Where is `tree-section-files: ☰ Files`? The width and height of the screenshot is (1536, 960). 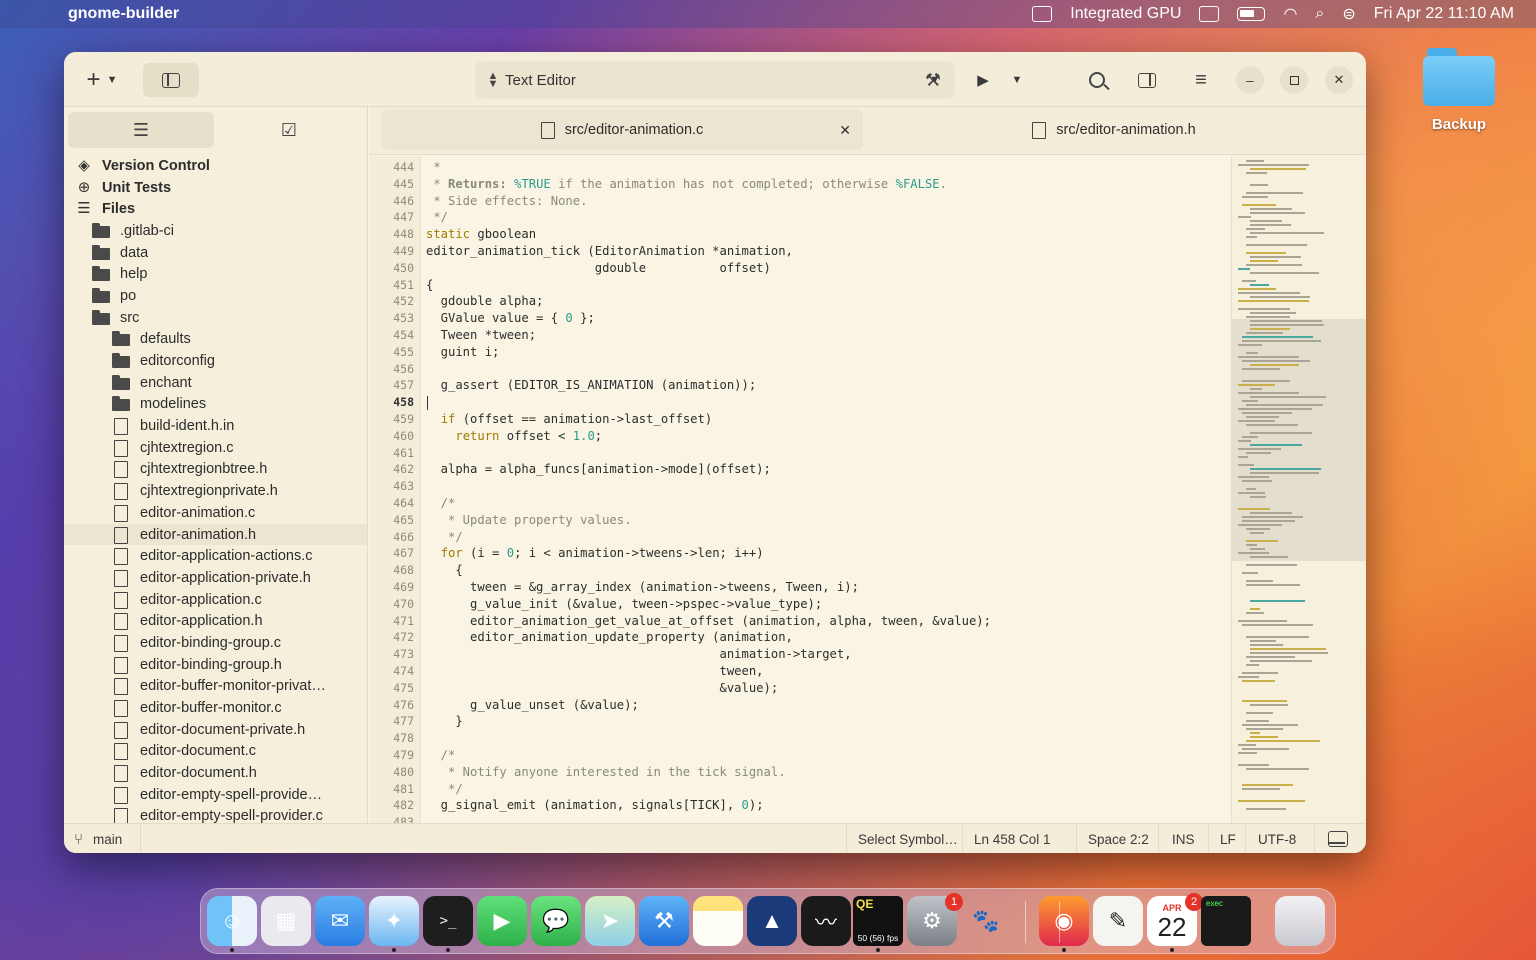
tree-section-files: ☰ Files is located at coordinates (215, 209).